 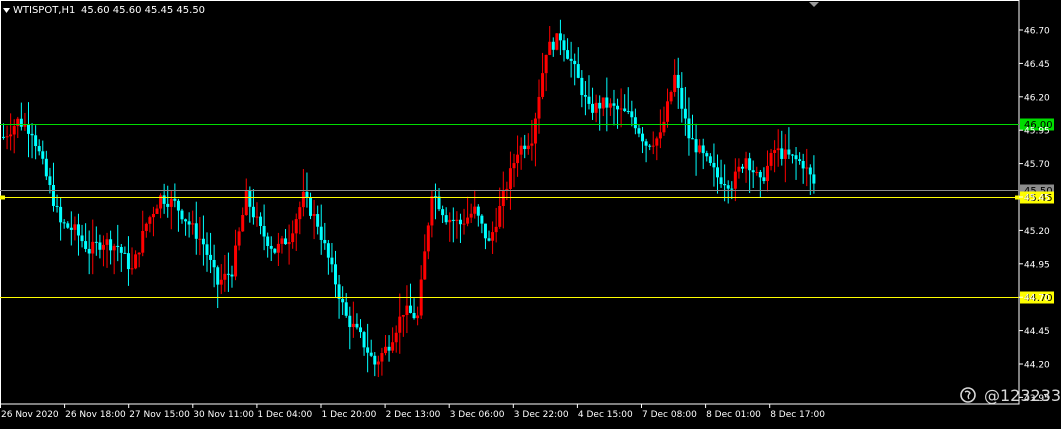 What do you see at coordinates (1037, 199) in the screenshot?
I see `y-tick-label: 45.45` at bounding box center [1037, 199].